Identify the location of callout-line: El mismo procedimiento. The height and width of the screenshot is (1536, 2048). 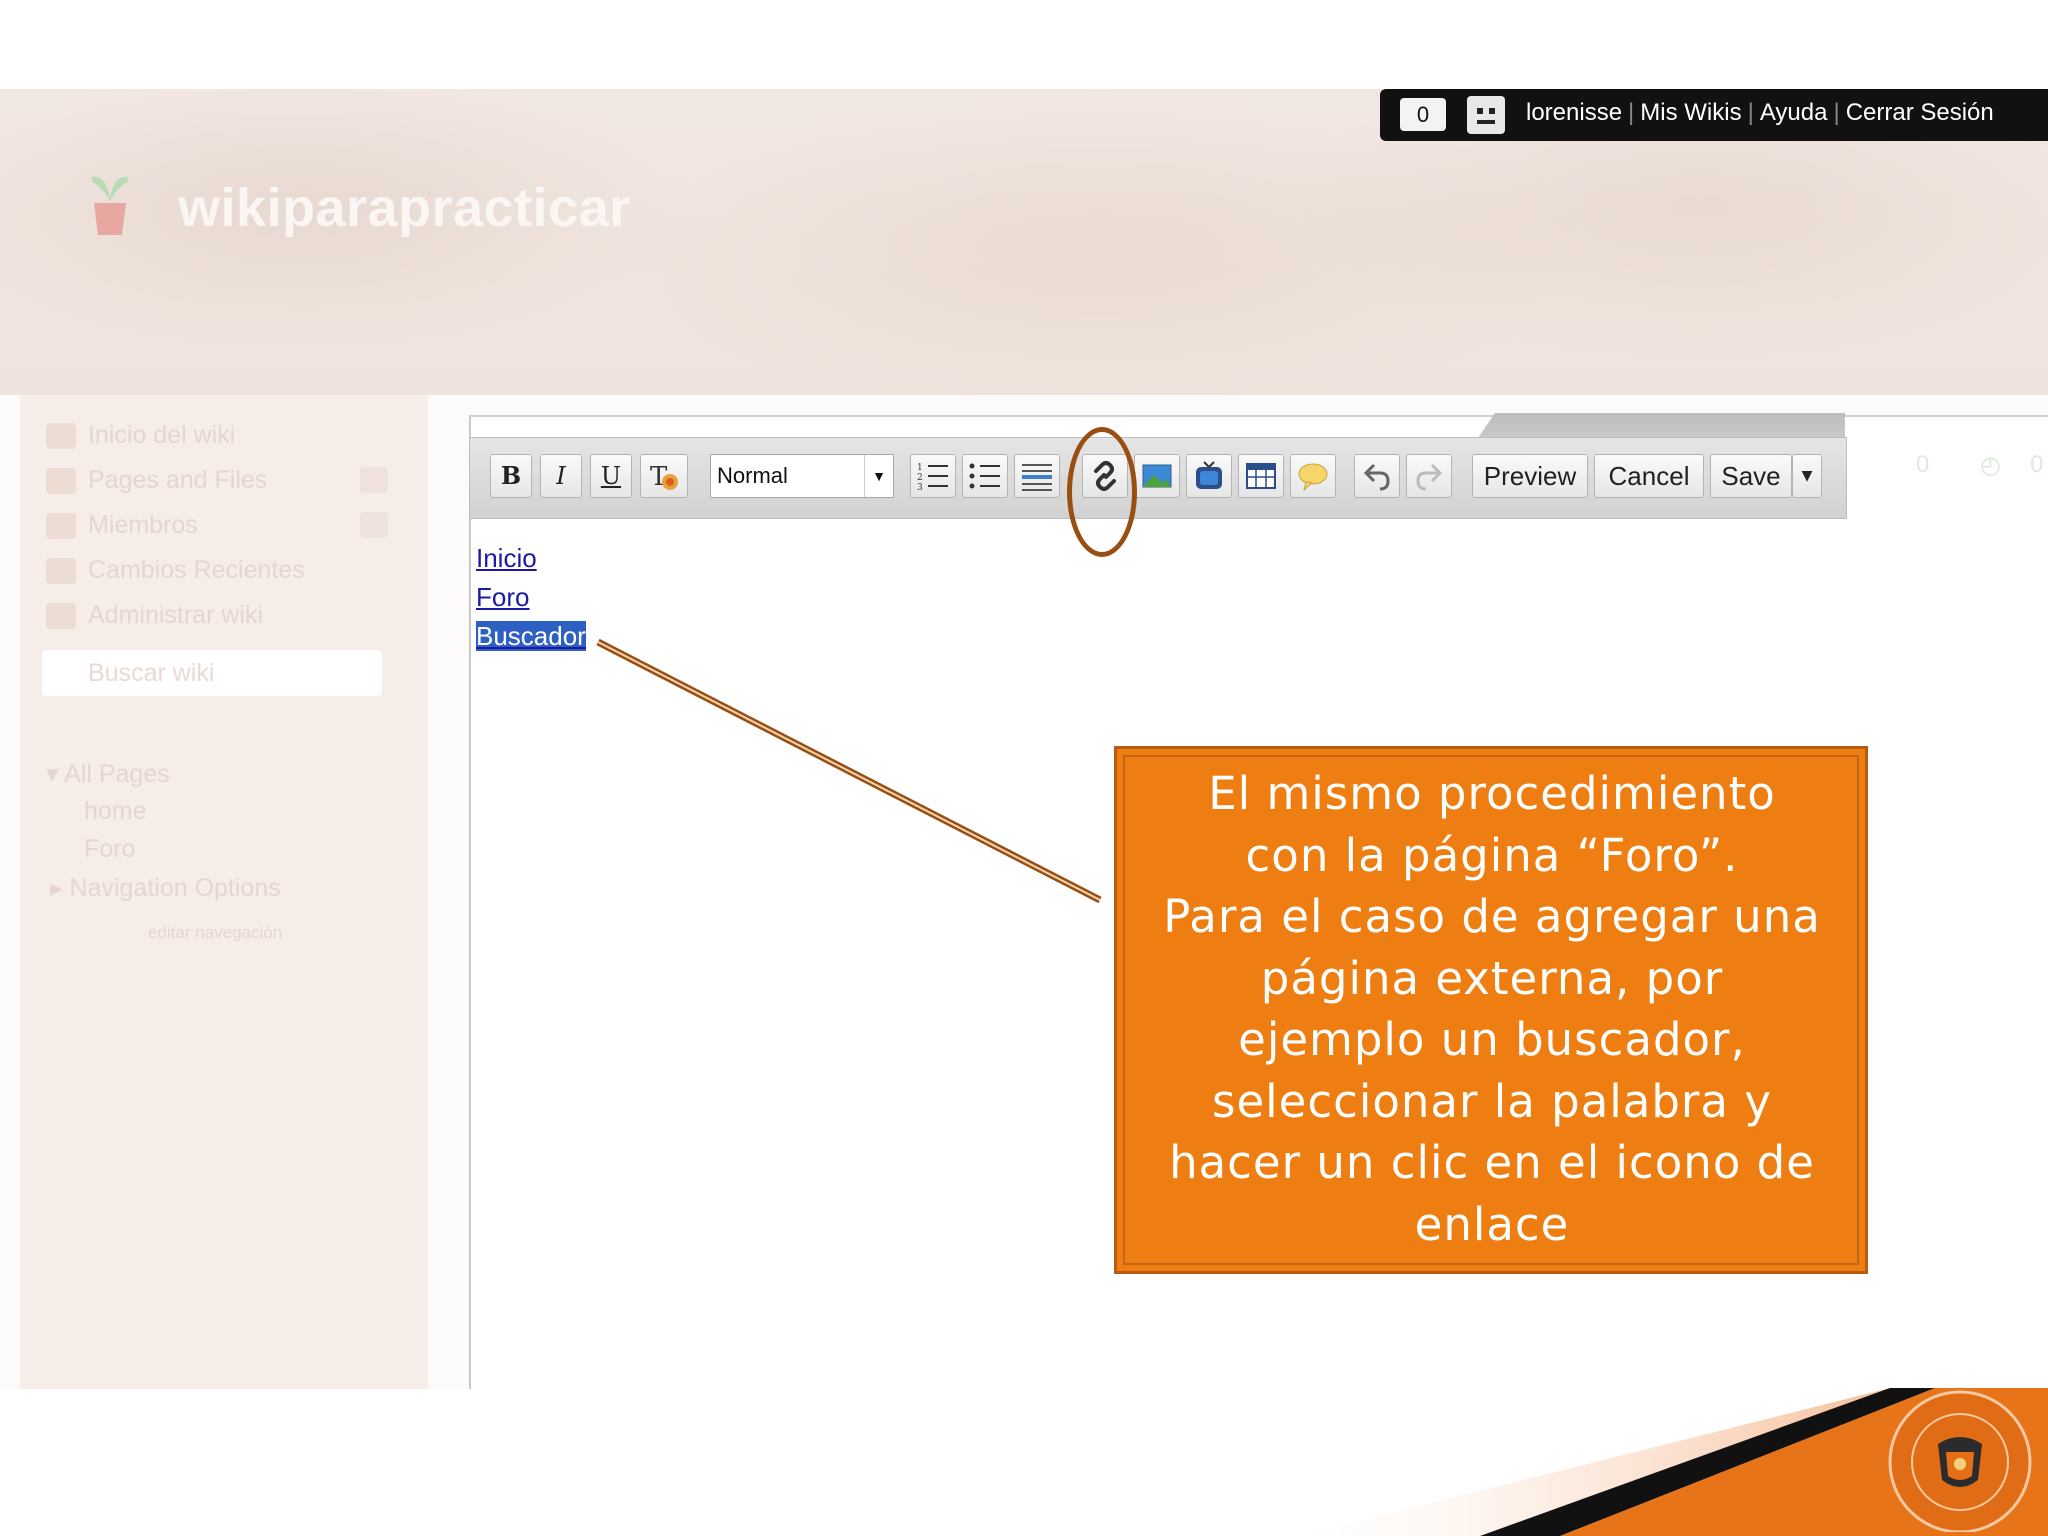
(1492, 793).